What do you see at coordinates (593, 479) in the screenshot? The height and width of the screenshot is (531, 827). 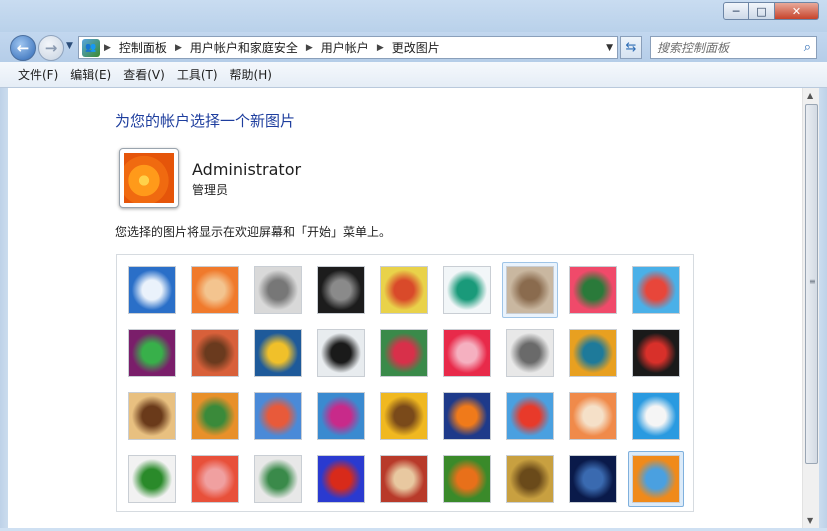 I see `picture-tile-lighthouse` at bounding box center [593, 479].